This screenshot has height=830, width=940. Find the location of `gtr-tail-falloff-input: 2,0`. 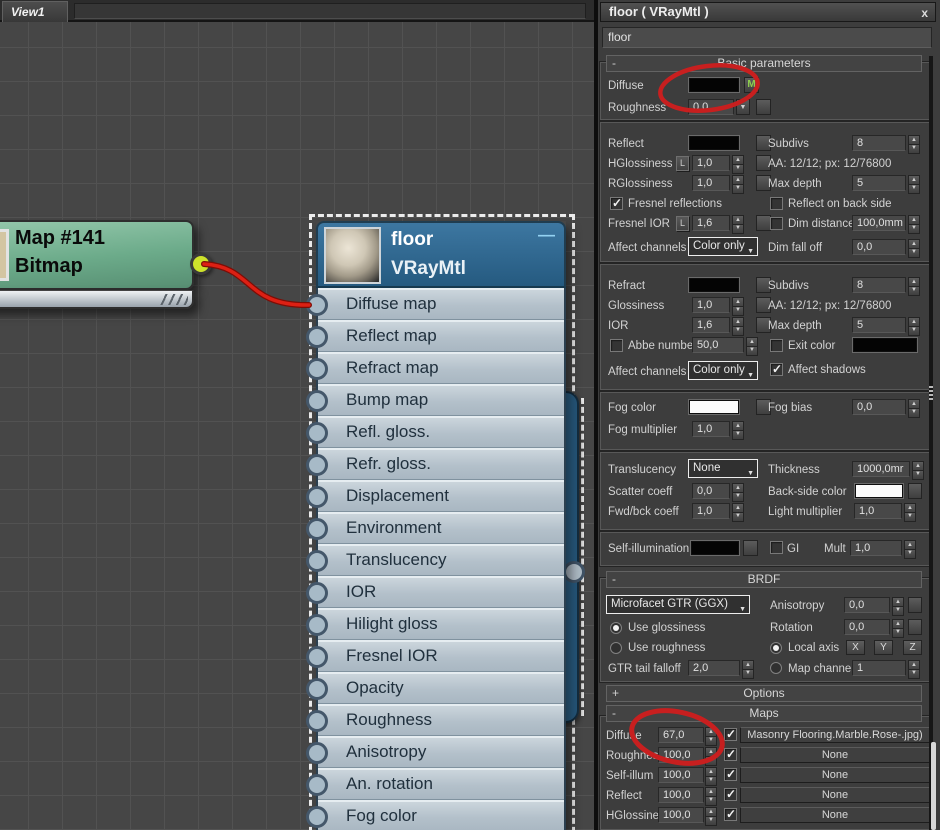

gtr-tail-falloff-input: 2,0 is located at coordinates (714, 668).